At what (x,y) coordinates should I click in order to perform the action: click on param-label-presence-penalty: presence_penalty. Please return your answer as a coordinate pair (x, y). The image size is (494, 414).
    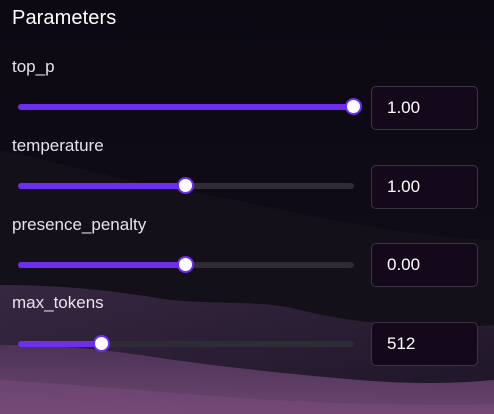
    Looking at the image, I should click on (79, 224).